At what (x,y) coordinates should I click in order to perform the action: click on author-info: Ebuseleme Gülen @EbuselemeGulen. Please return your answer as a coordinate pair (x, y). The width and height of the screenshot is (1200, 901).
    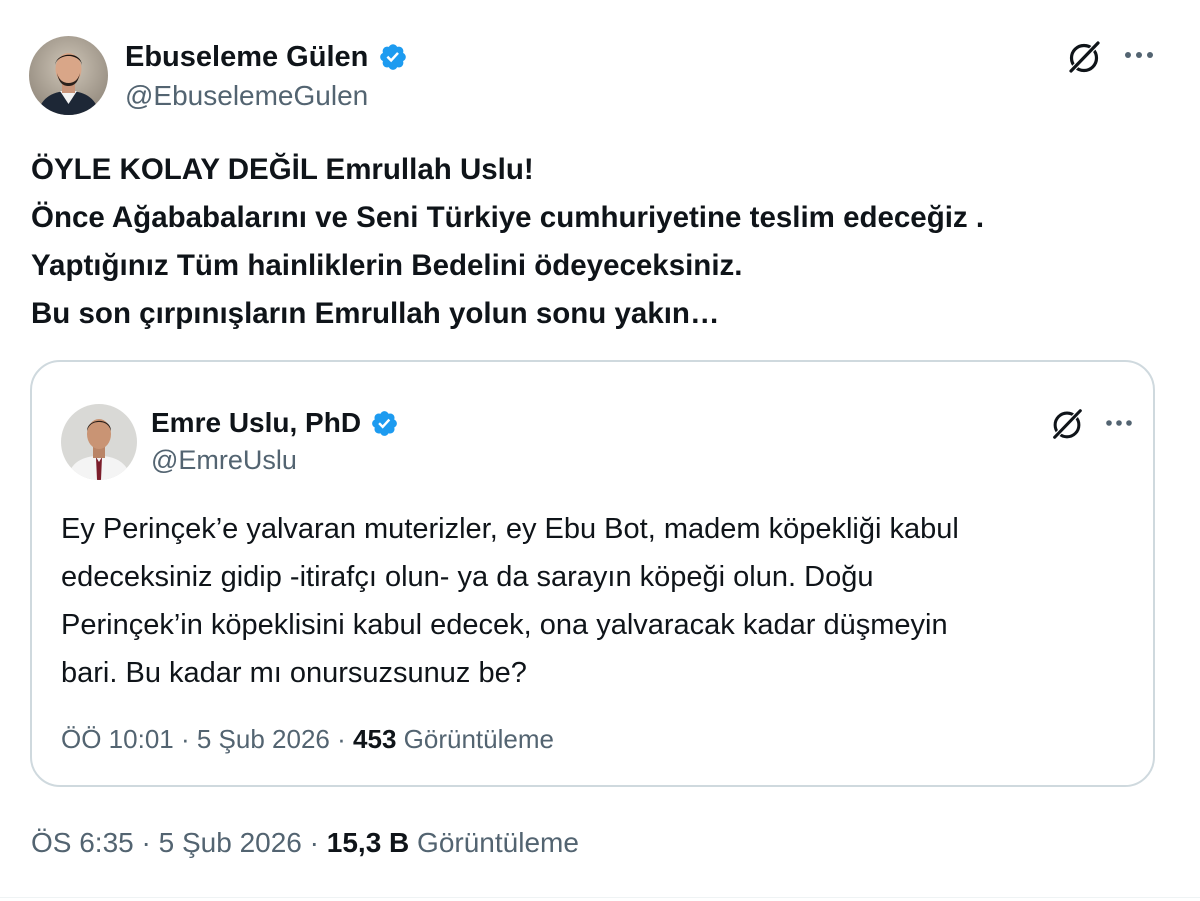
    Looking at the image, I should click on (266, 75).